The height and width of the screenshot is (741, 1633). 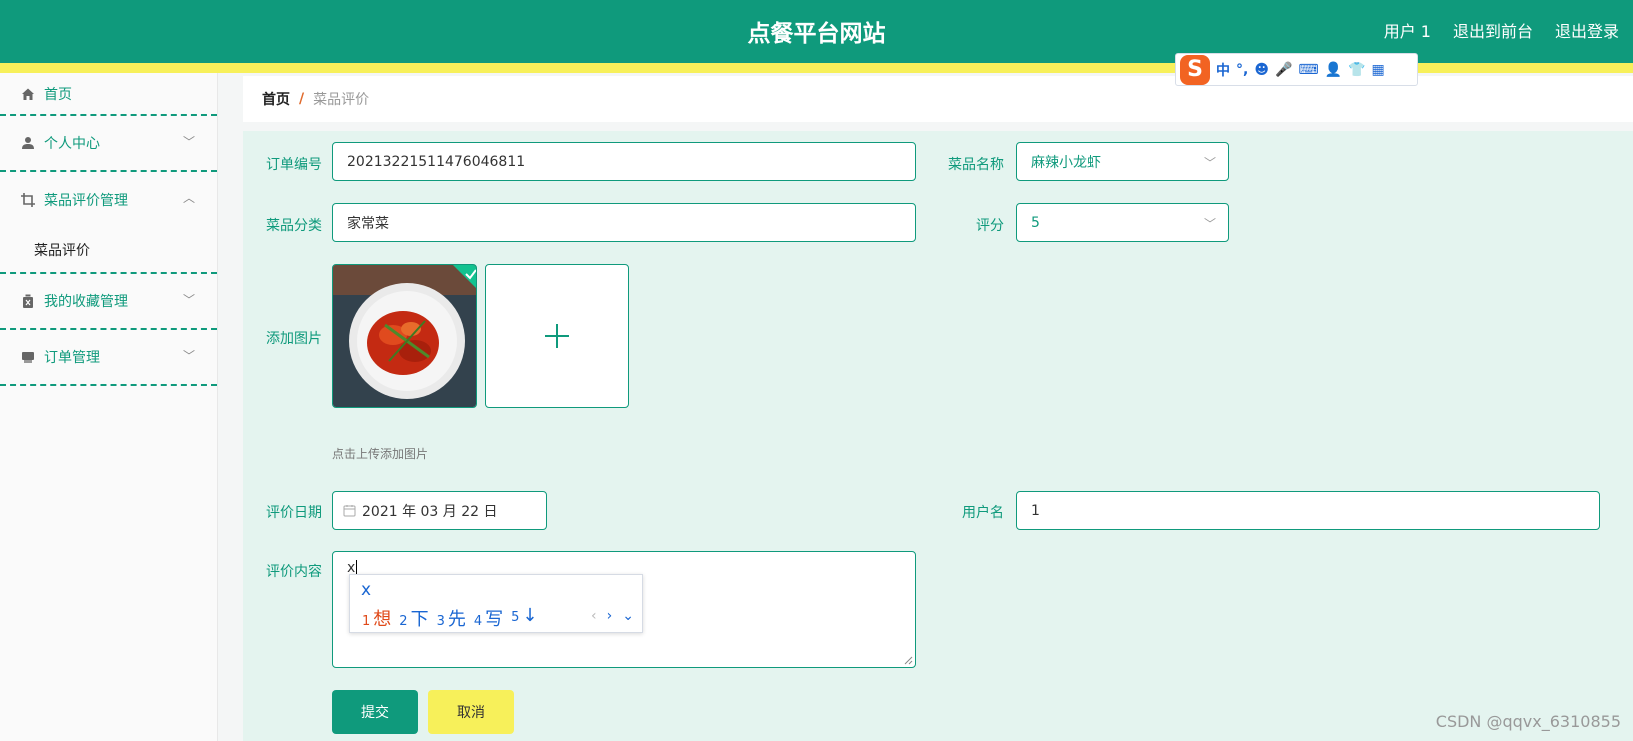 What do you see at coordinates (624, 222) in the screenshot?
I see `category-input: 家常菜` at bounding box center [624, 222].